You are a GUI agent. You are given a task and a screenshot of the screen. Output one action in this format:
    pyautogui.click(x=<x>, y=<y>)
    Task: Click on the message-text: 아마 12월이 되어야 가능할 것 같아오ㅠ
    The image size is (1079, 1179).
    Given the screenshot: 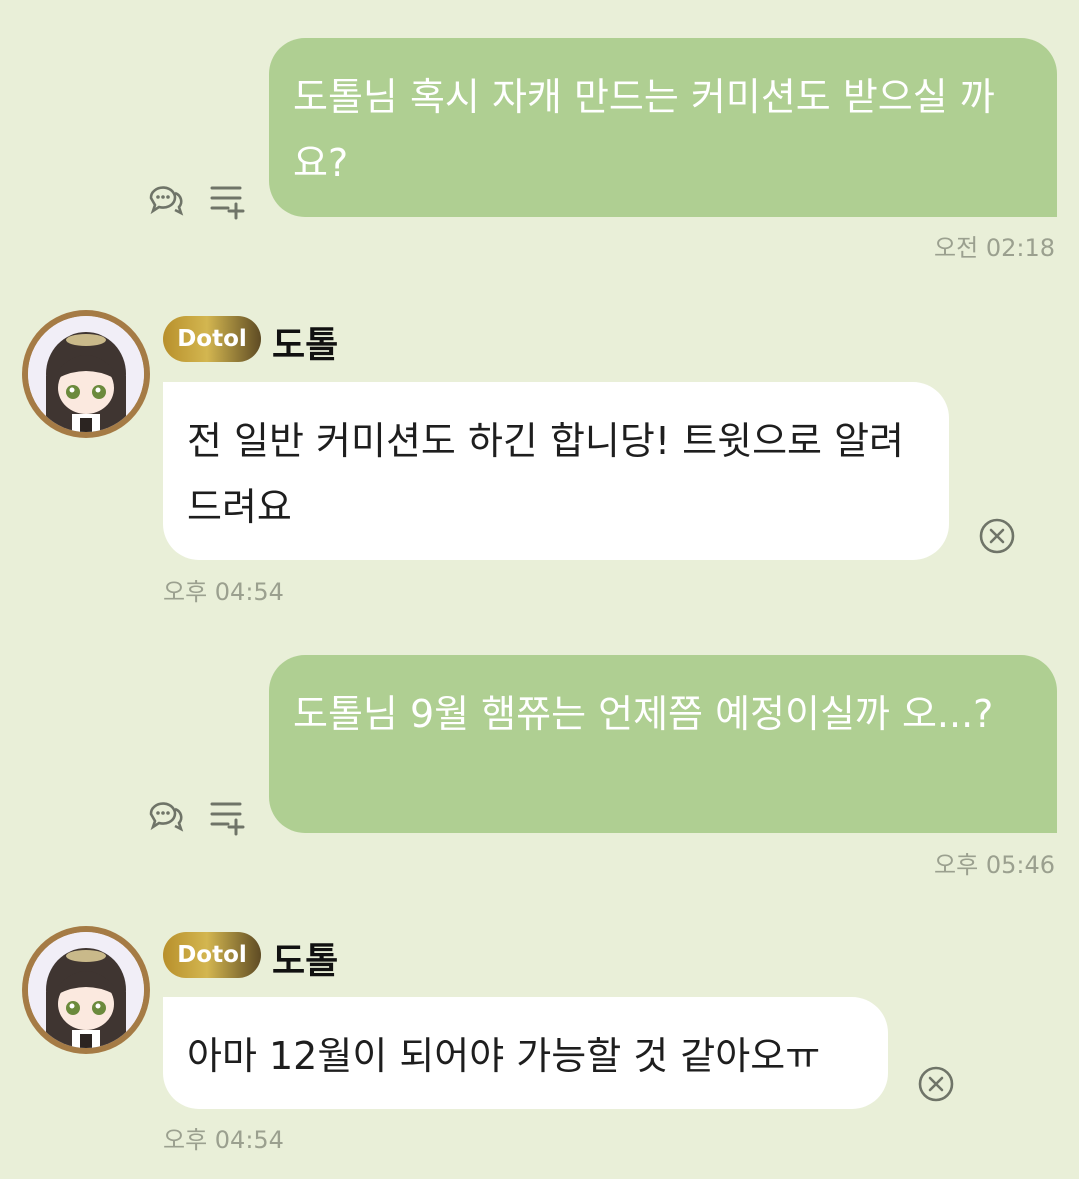 What is the action you would take?
    pyautogui.click(x=504, y=1056)
    